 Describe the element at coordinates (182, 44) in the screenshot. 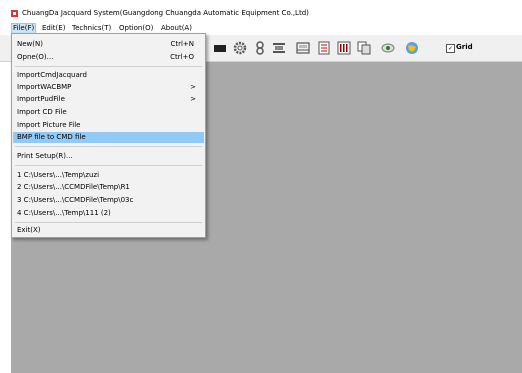

I see `menu-item-shortcut: Ctrl+N` at that location.